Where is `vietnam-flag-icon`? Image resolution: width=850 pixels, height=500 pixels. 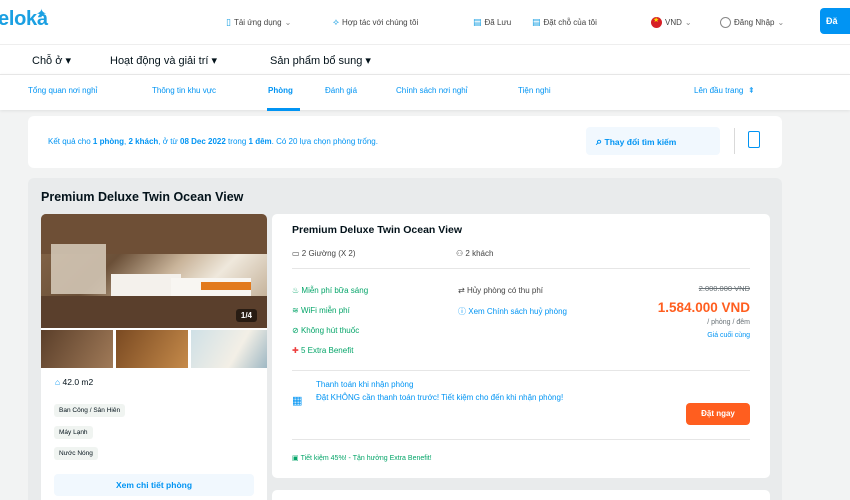
vietnam-flag-icon is located at coordinates (656, 22).